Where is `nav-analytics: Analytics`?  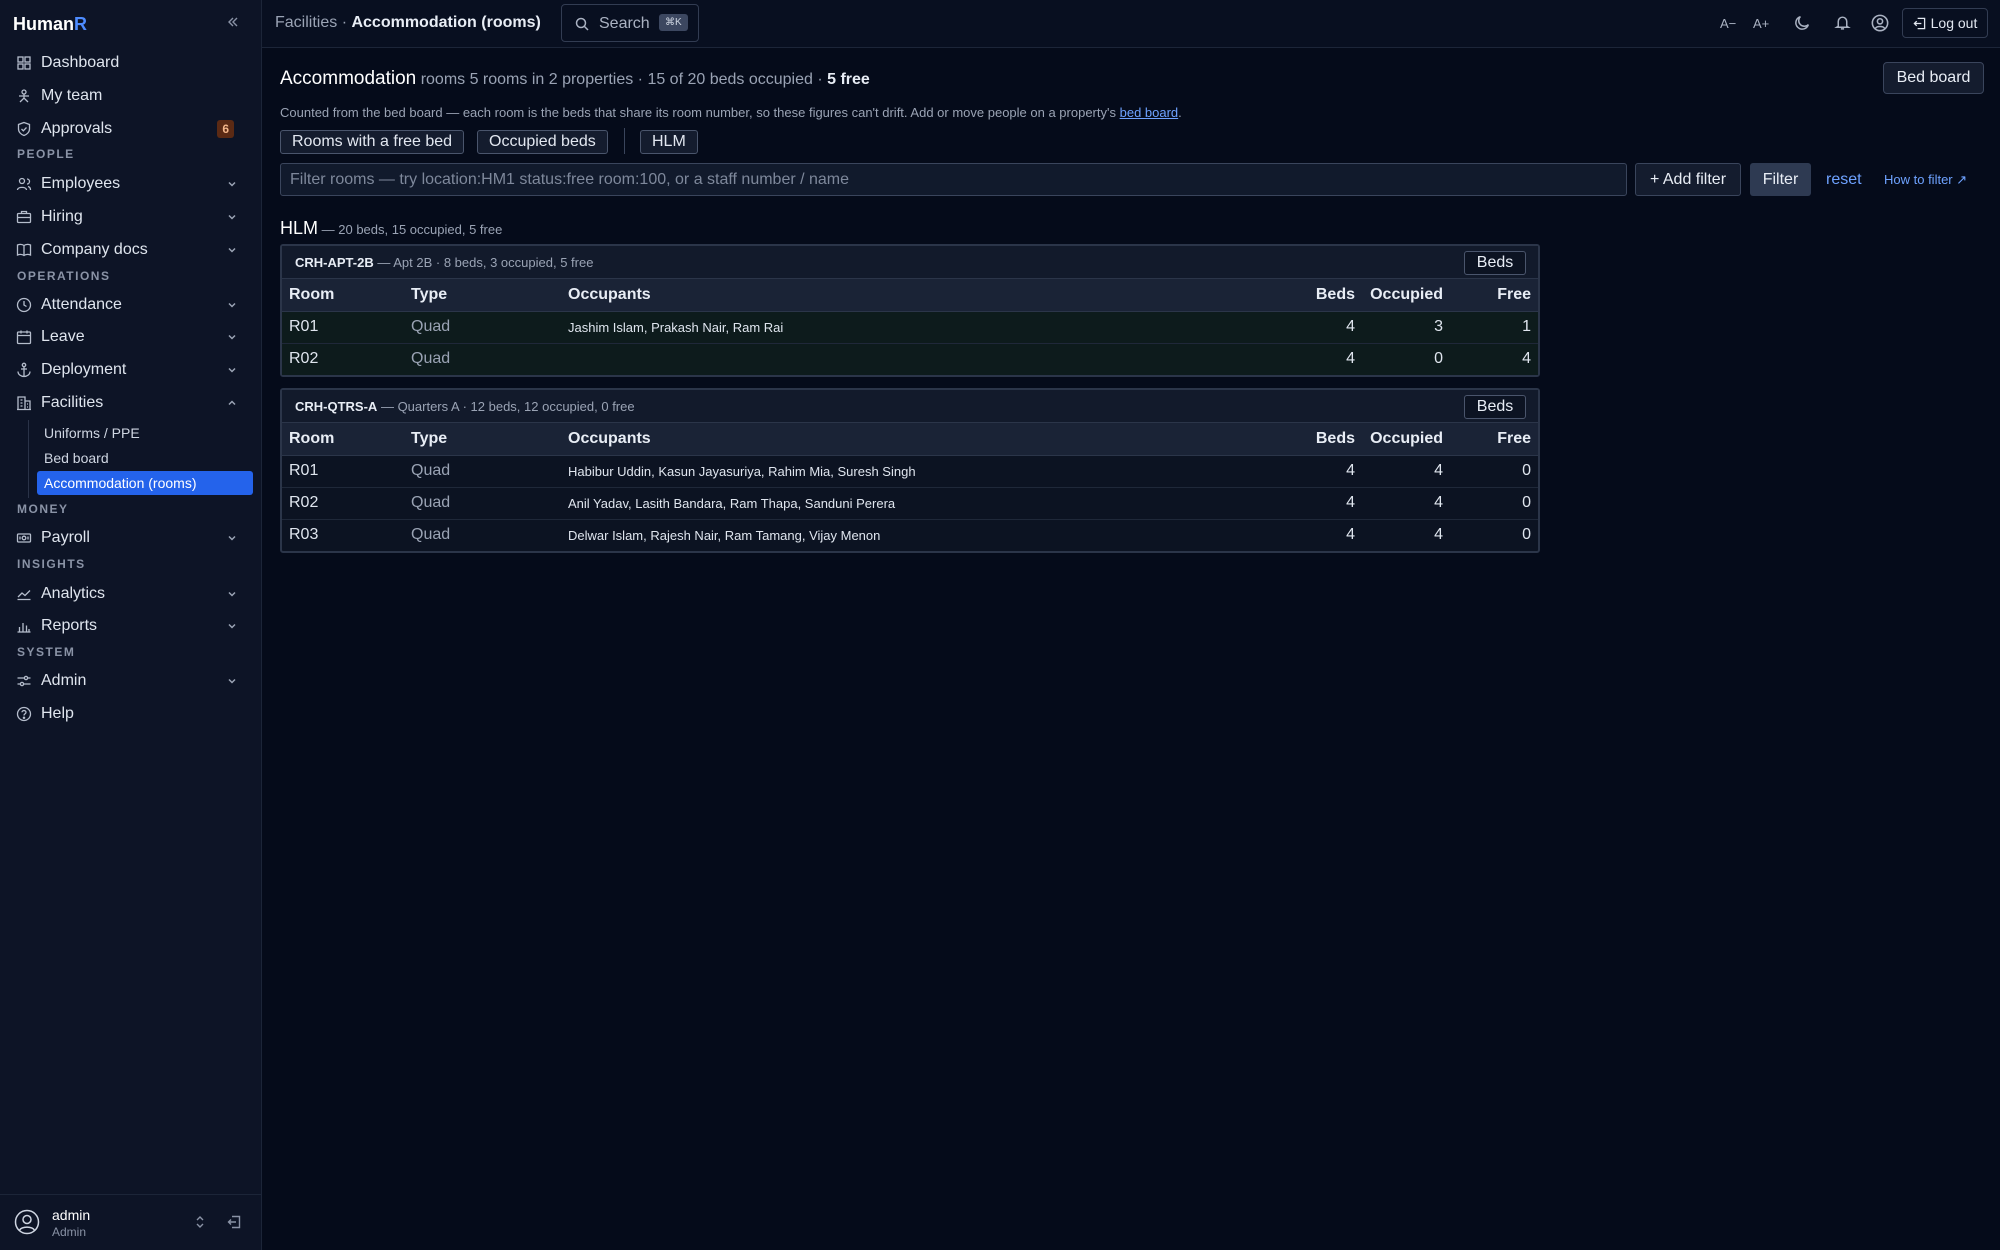 nav-analytics: Analytics is located at coordinates (132, 594).